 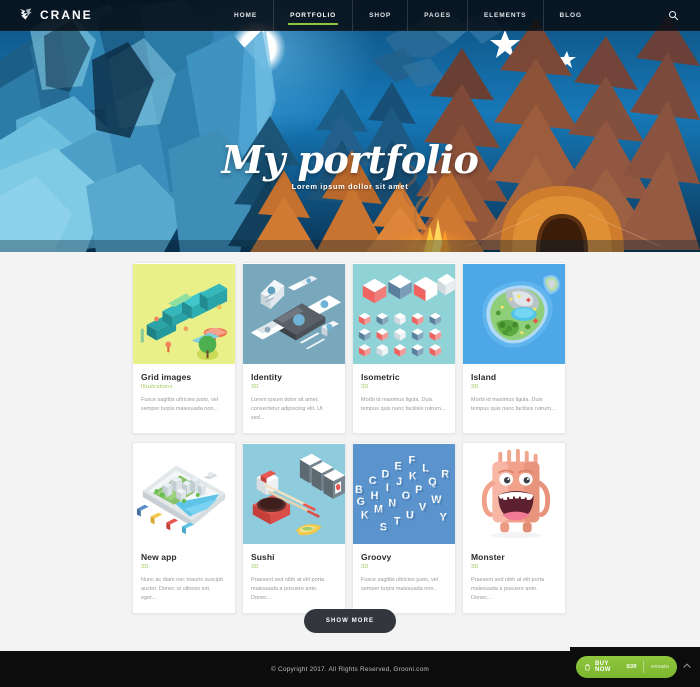 I want to click on nav-item-elements: ELEMENTS, so click(x=506, y=15).